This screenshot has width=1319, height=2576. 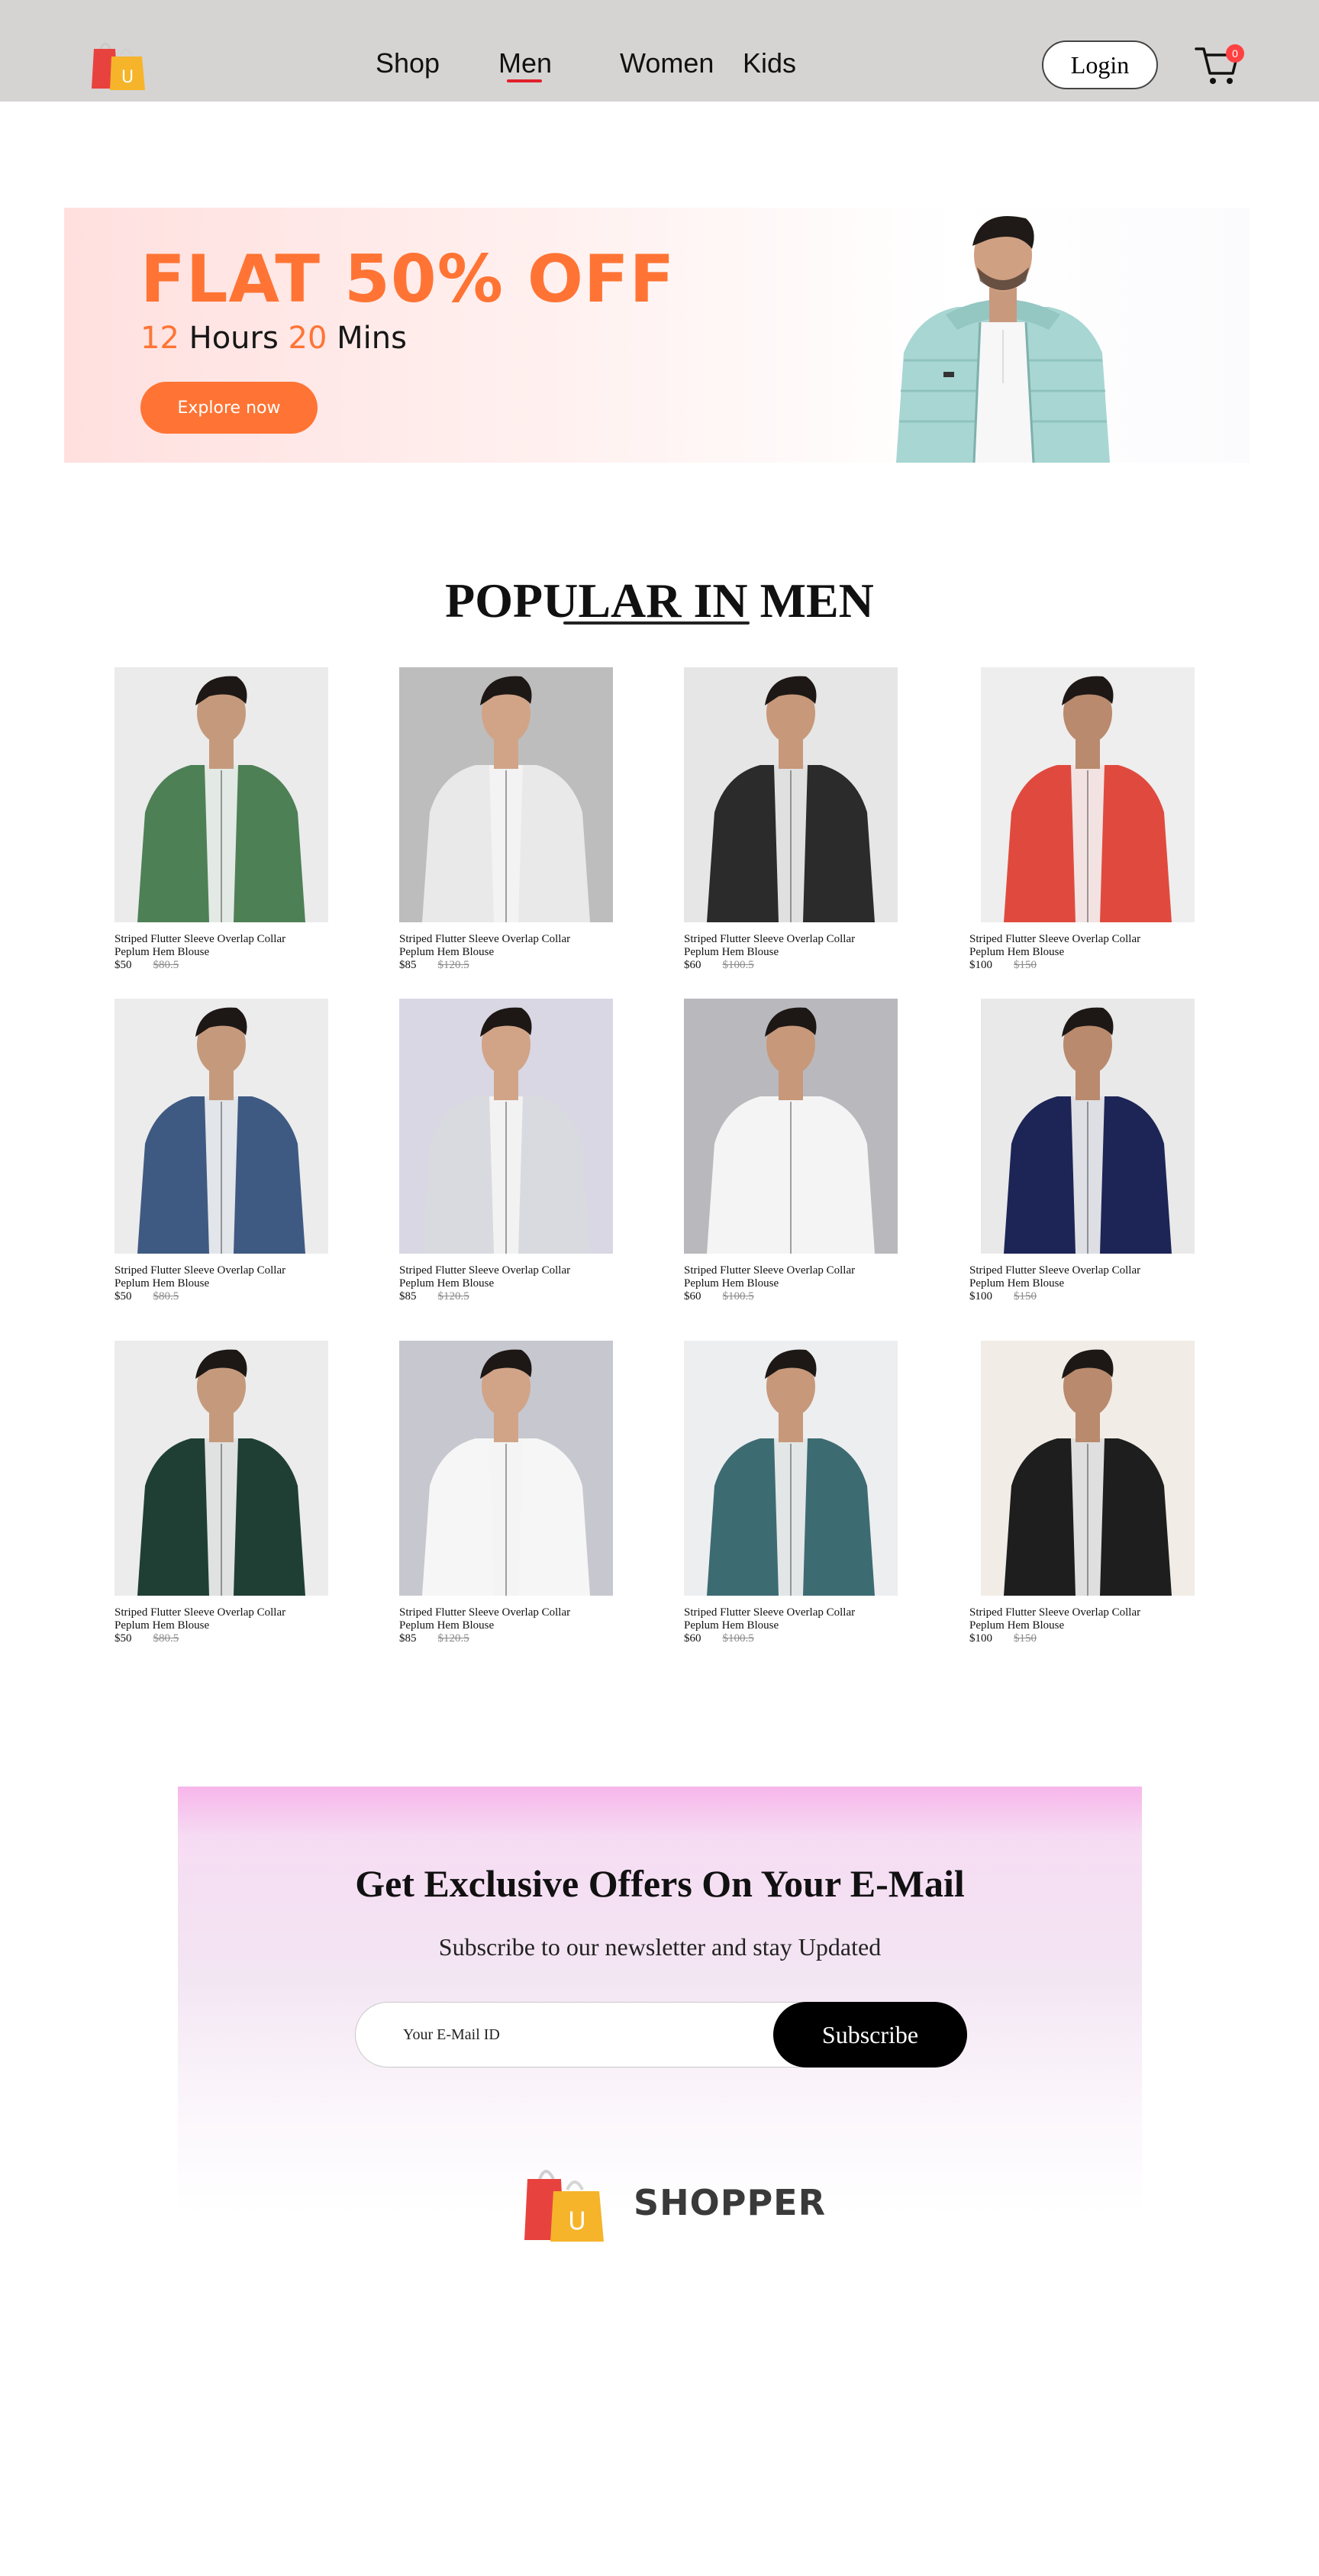 What do you see at coordinates (372, 338) in the screenshot?
I see `countdown-mins-label: Mins` at bounding box center [372, 338].